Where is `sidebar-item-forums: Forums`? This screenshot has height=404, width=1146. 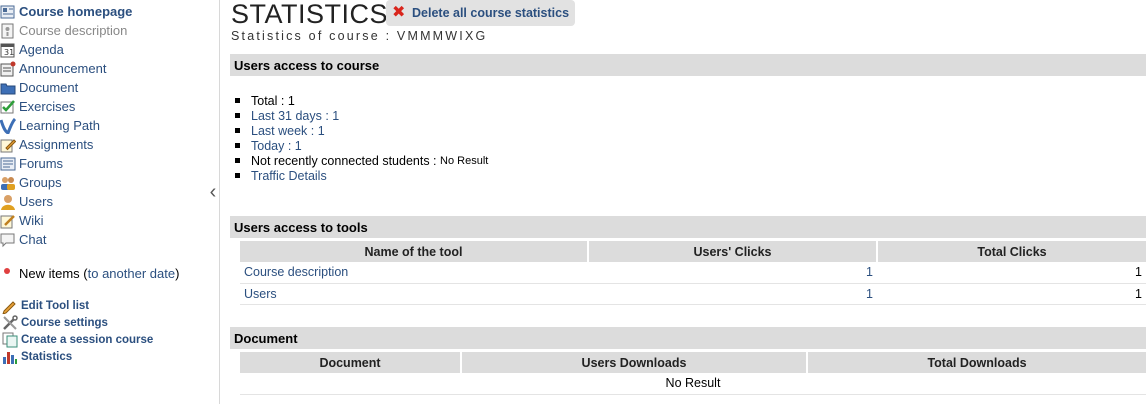 sidebar-item-forums: Forums is located at coordinates (31, 163).